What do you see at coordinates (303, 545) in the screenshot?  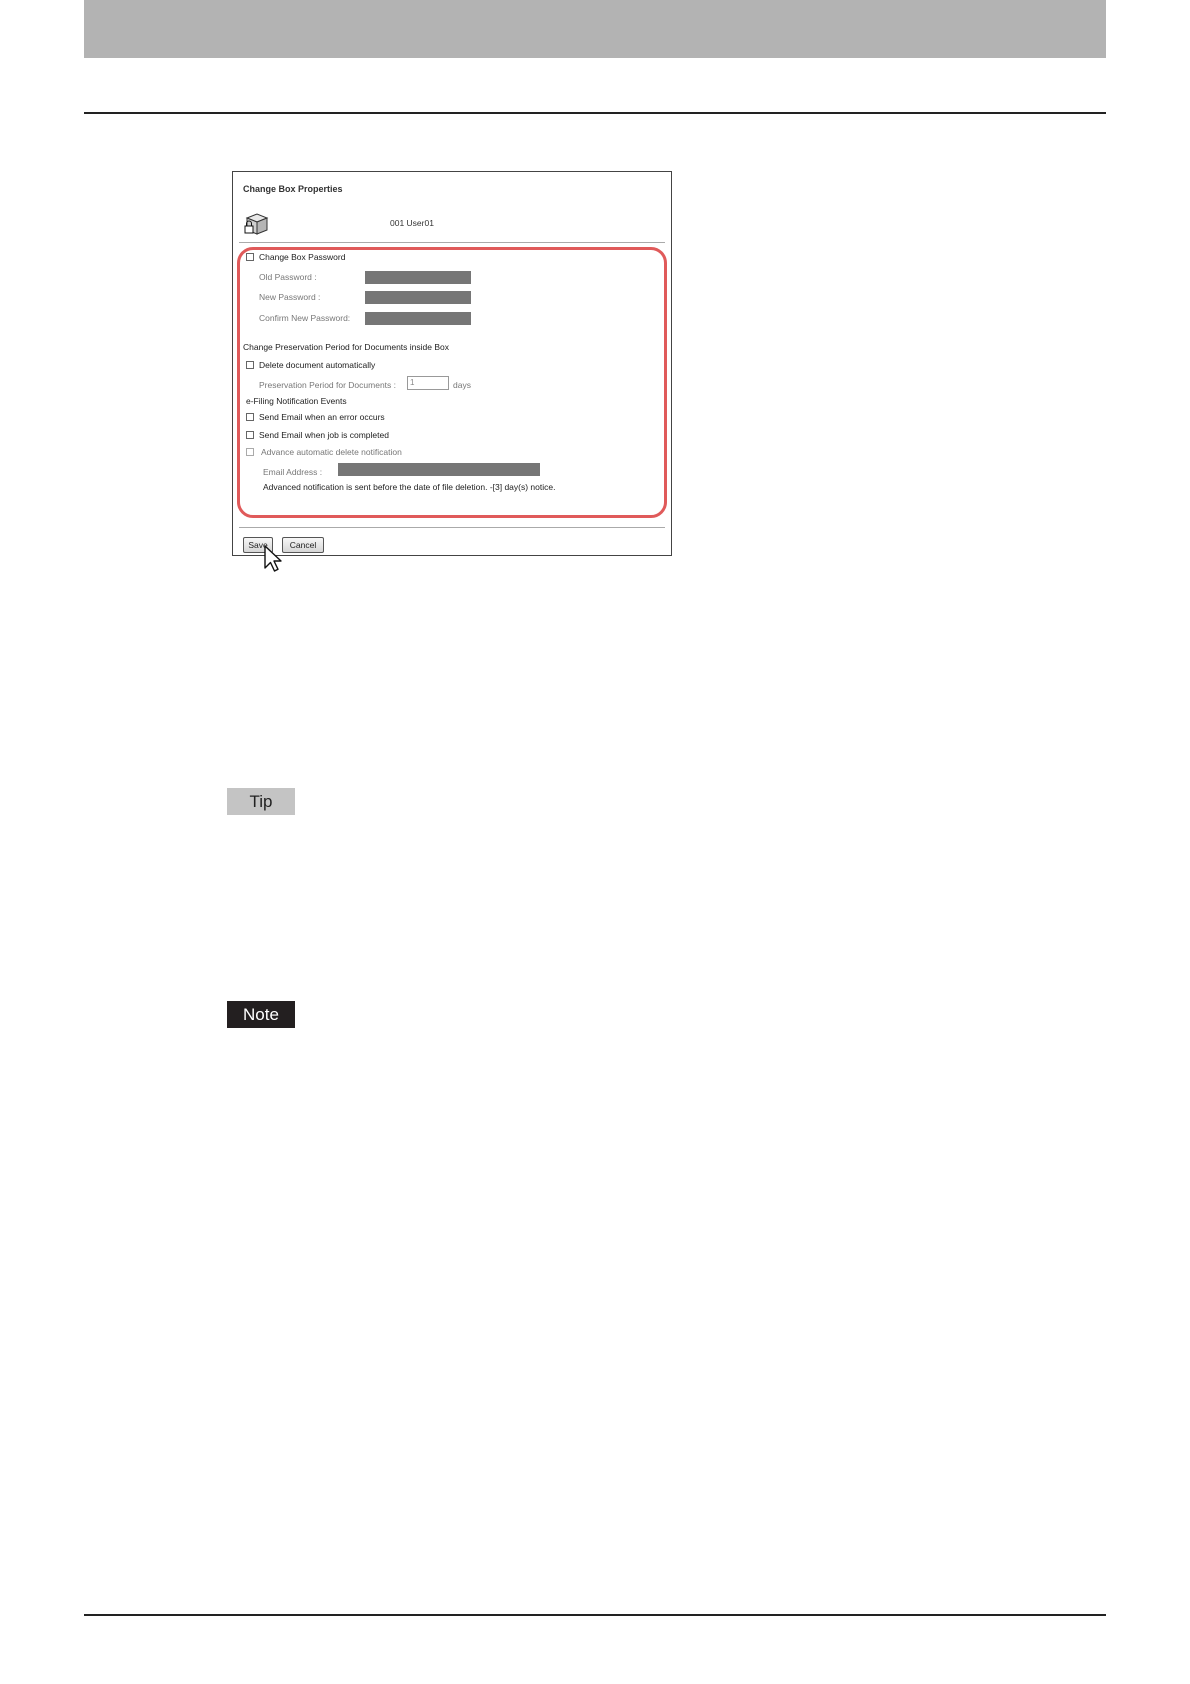 I see `cancel-button: Cancel` at bounding box center [303, 545].